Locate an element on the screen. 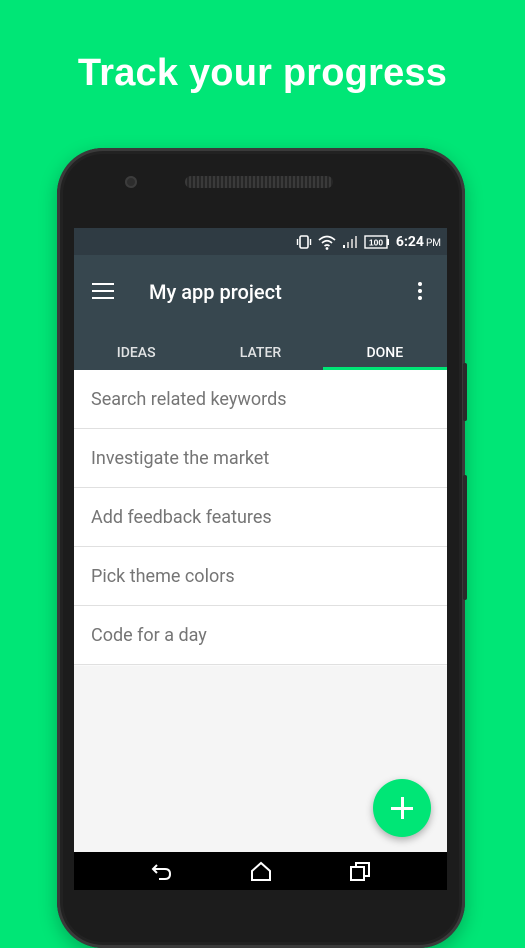  app-bar: My app project IDEAS LATER DONE is located at coordinates (260, 312).